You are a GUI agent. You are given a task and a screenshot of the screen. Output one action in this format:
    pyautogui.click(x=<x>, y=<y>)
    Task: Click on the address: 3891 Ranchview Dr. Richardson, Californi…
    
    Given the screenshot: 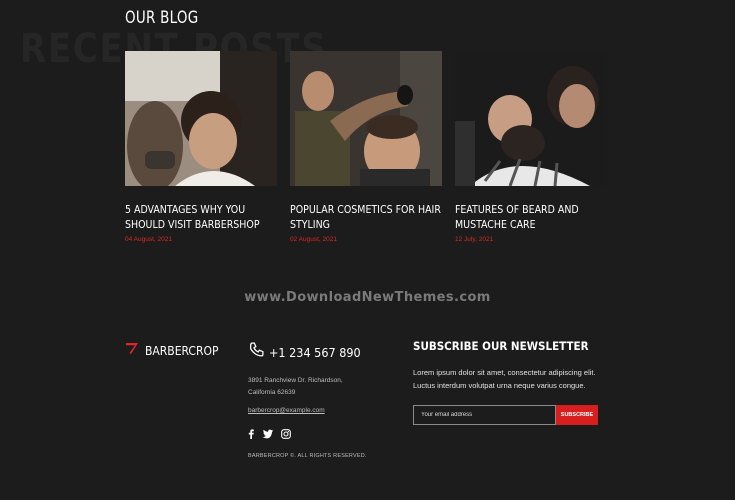 What is the action you would take?
    pyautogui.click(x=323, y=387)
    